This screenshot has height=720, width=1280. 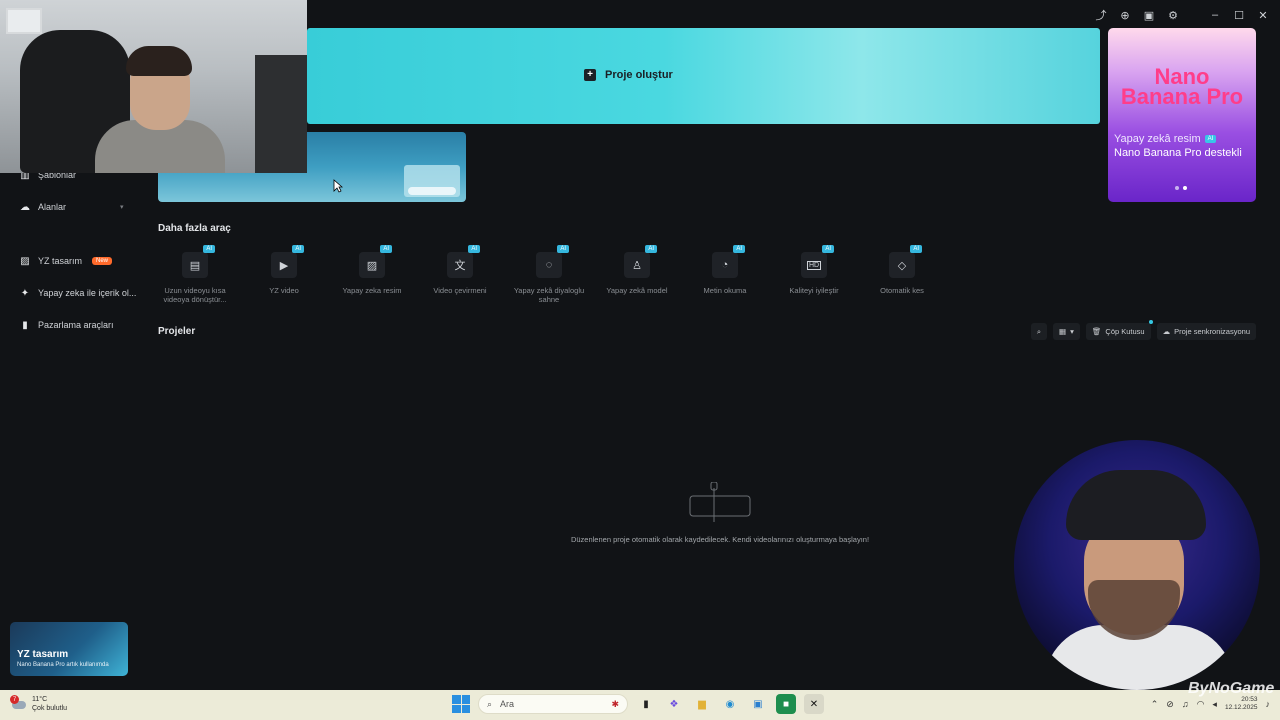 I want to click on upload-icon: ⊕, so click(x=1125, y=15).